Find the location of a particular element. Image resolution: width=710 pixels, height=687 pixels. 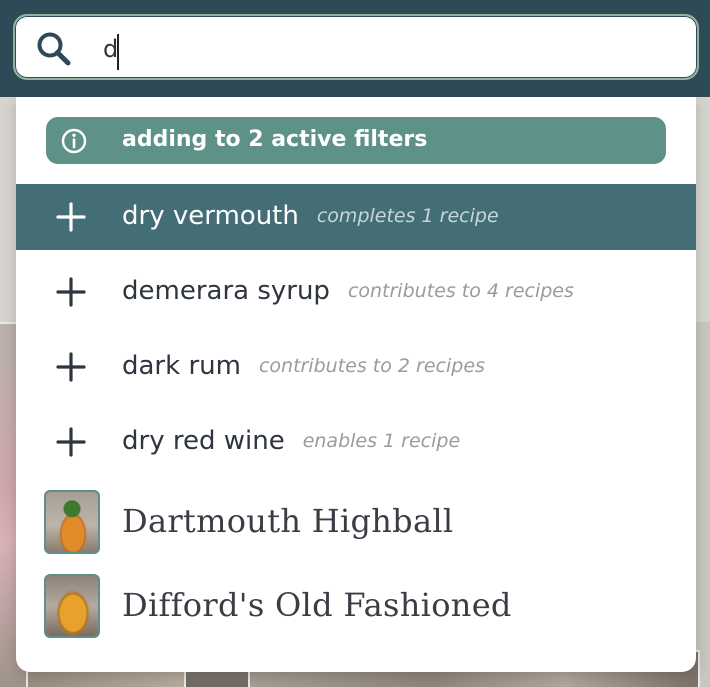

suggestion-hint: contributes to 4 recipes is located at coordinates (460, 291).